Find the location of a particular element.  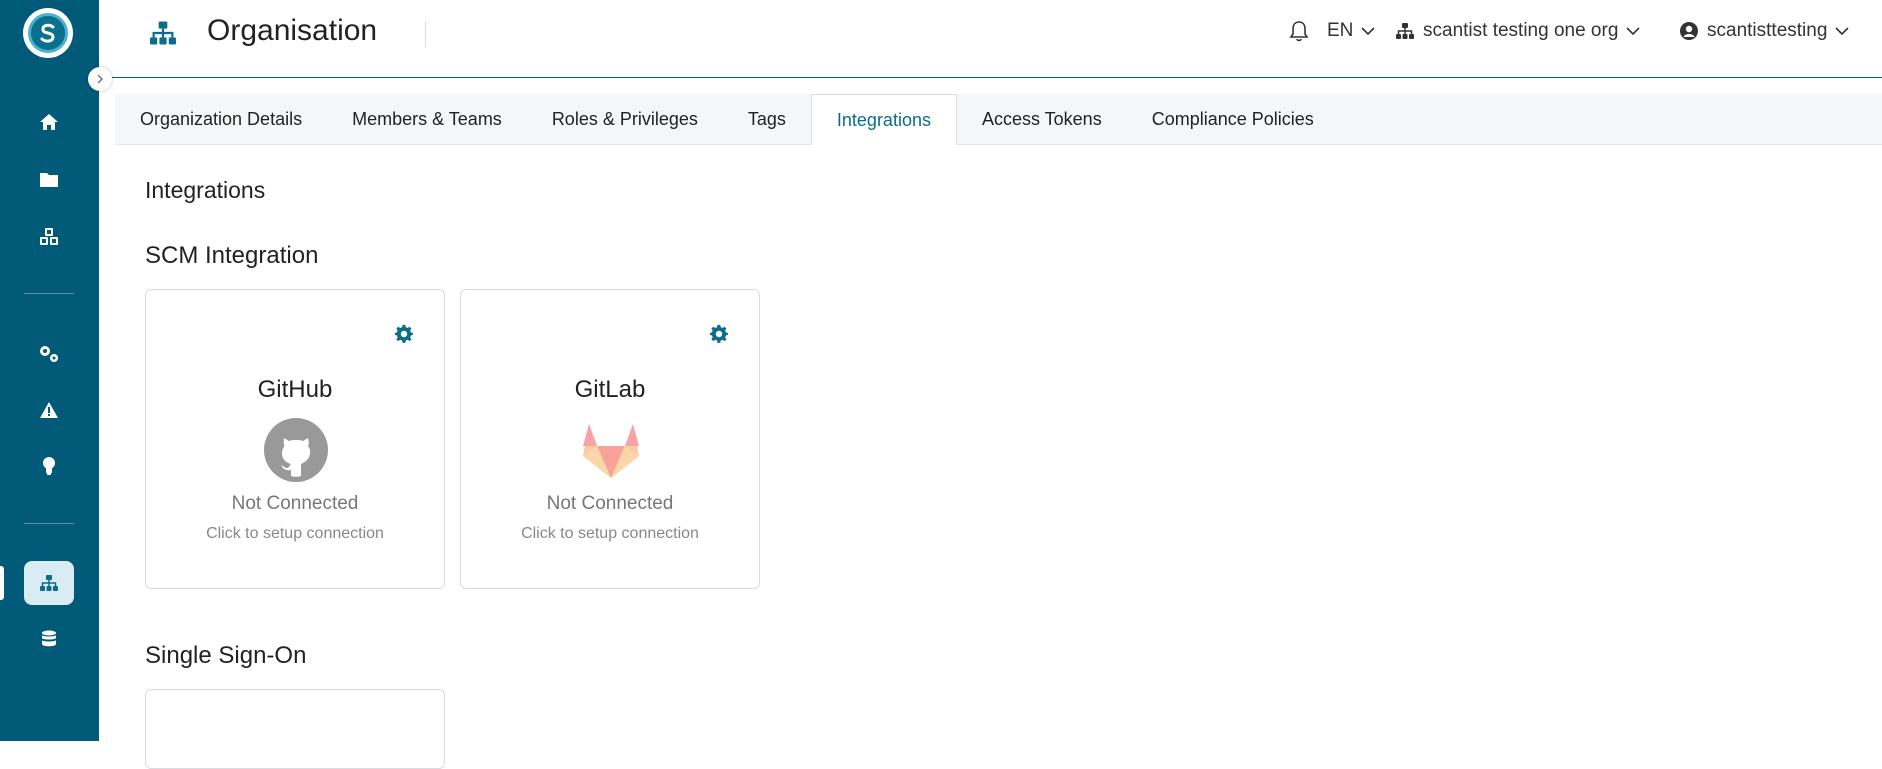

cogs-icon is located at coordinates (49, 354).